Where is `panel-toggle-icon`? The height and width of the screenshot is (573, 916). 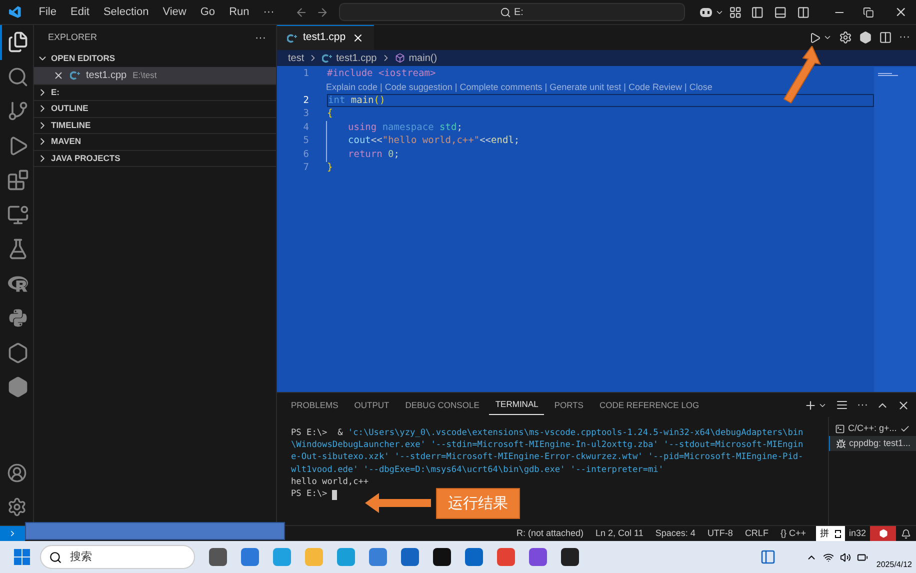 panel-toggle-icon is located at coordinates (780, 12).